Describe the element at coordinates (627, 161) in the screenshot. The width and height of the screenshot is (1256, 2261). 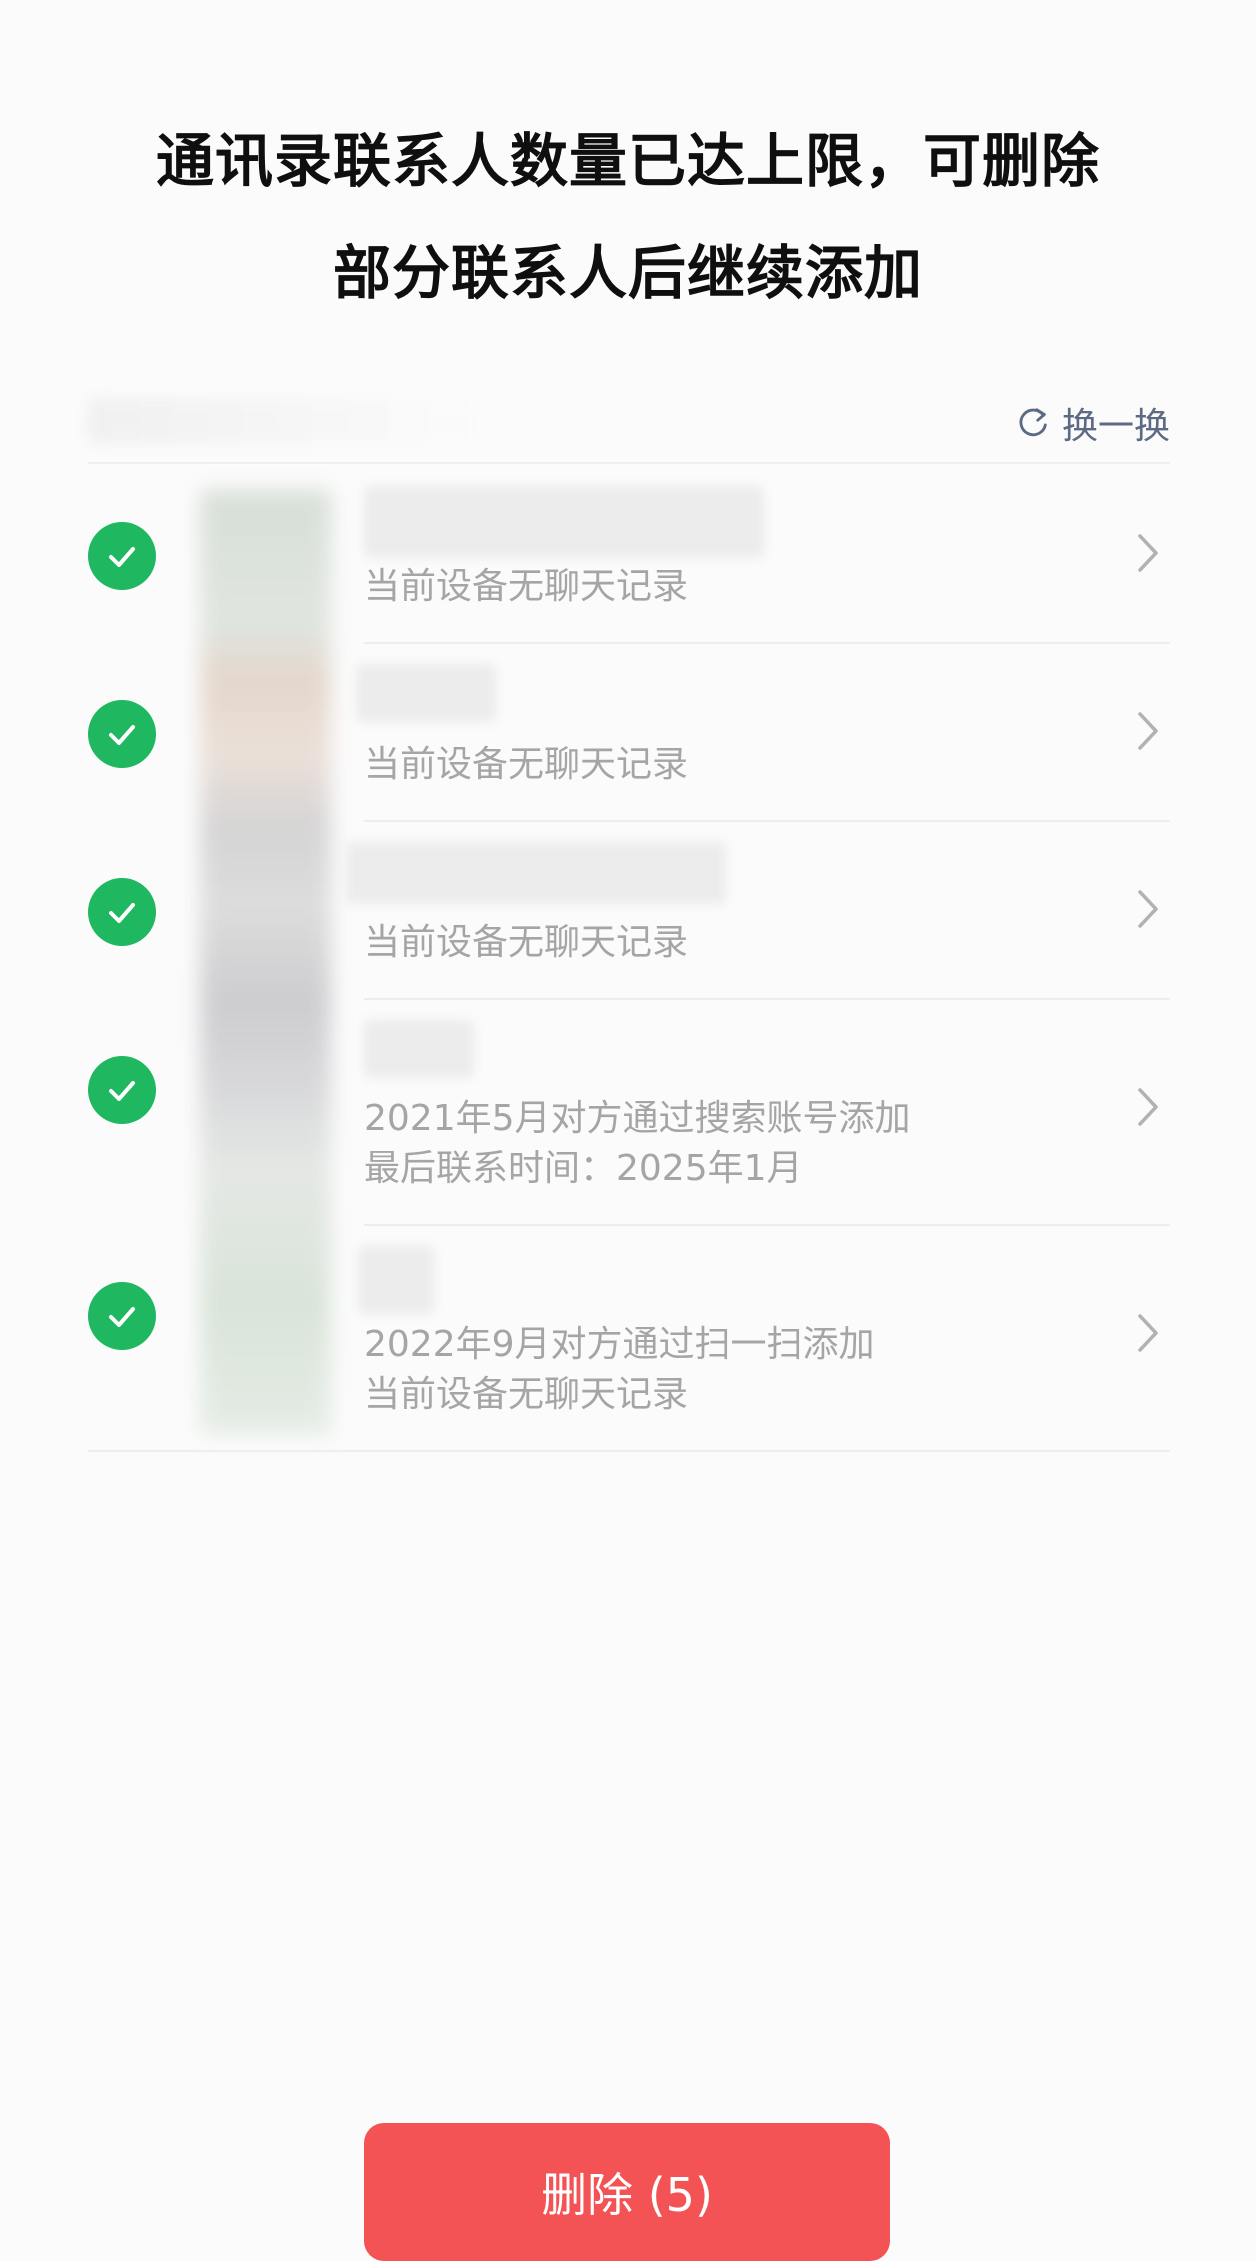
I see `title-line-1: 通讯录联系人数量已达上限，可删除` at that location.